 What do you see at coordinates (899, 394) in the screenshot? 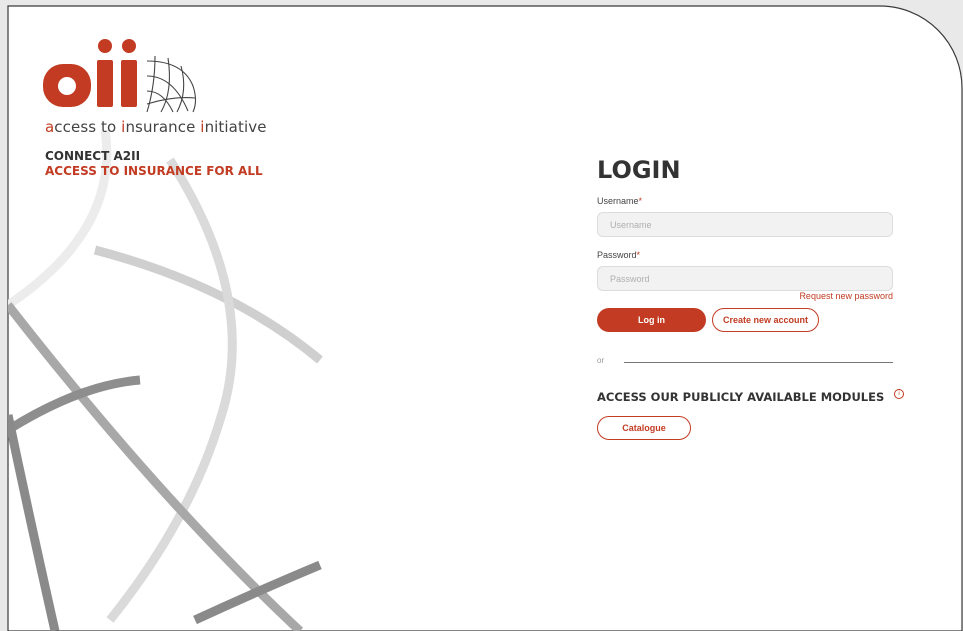
I see `info-circle-icon: i` at bounding box center [899, 394].